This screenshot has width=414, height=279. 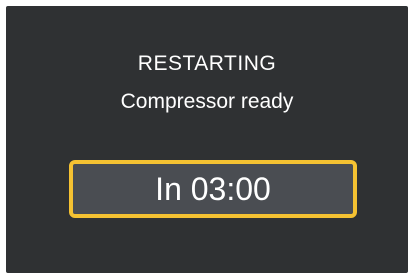 What do you see at coordinates (207, 63) in the screenshot?
I see `status-title: RESTARTING` at bounding box center [207, 63].